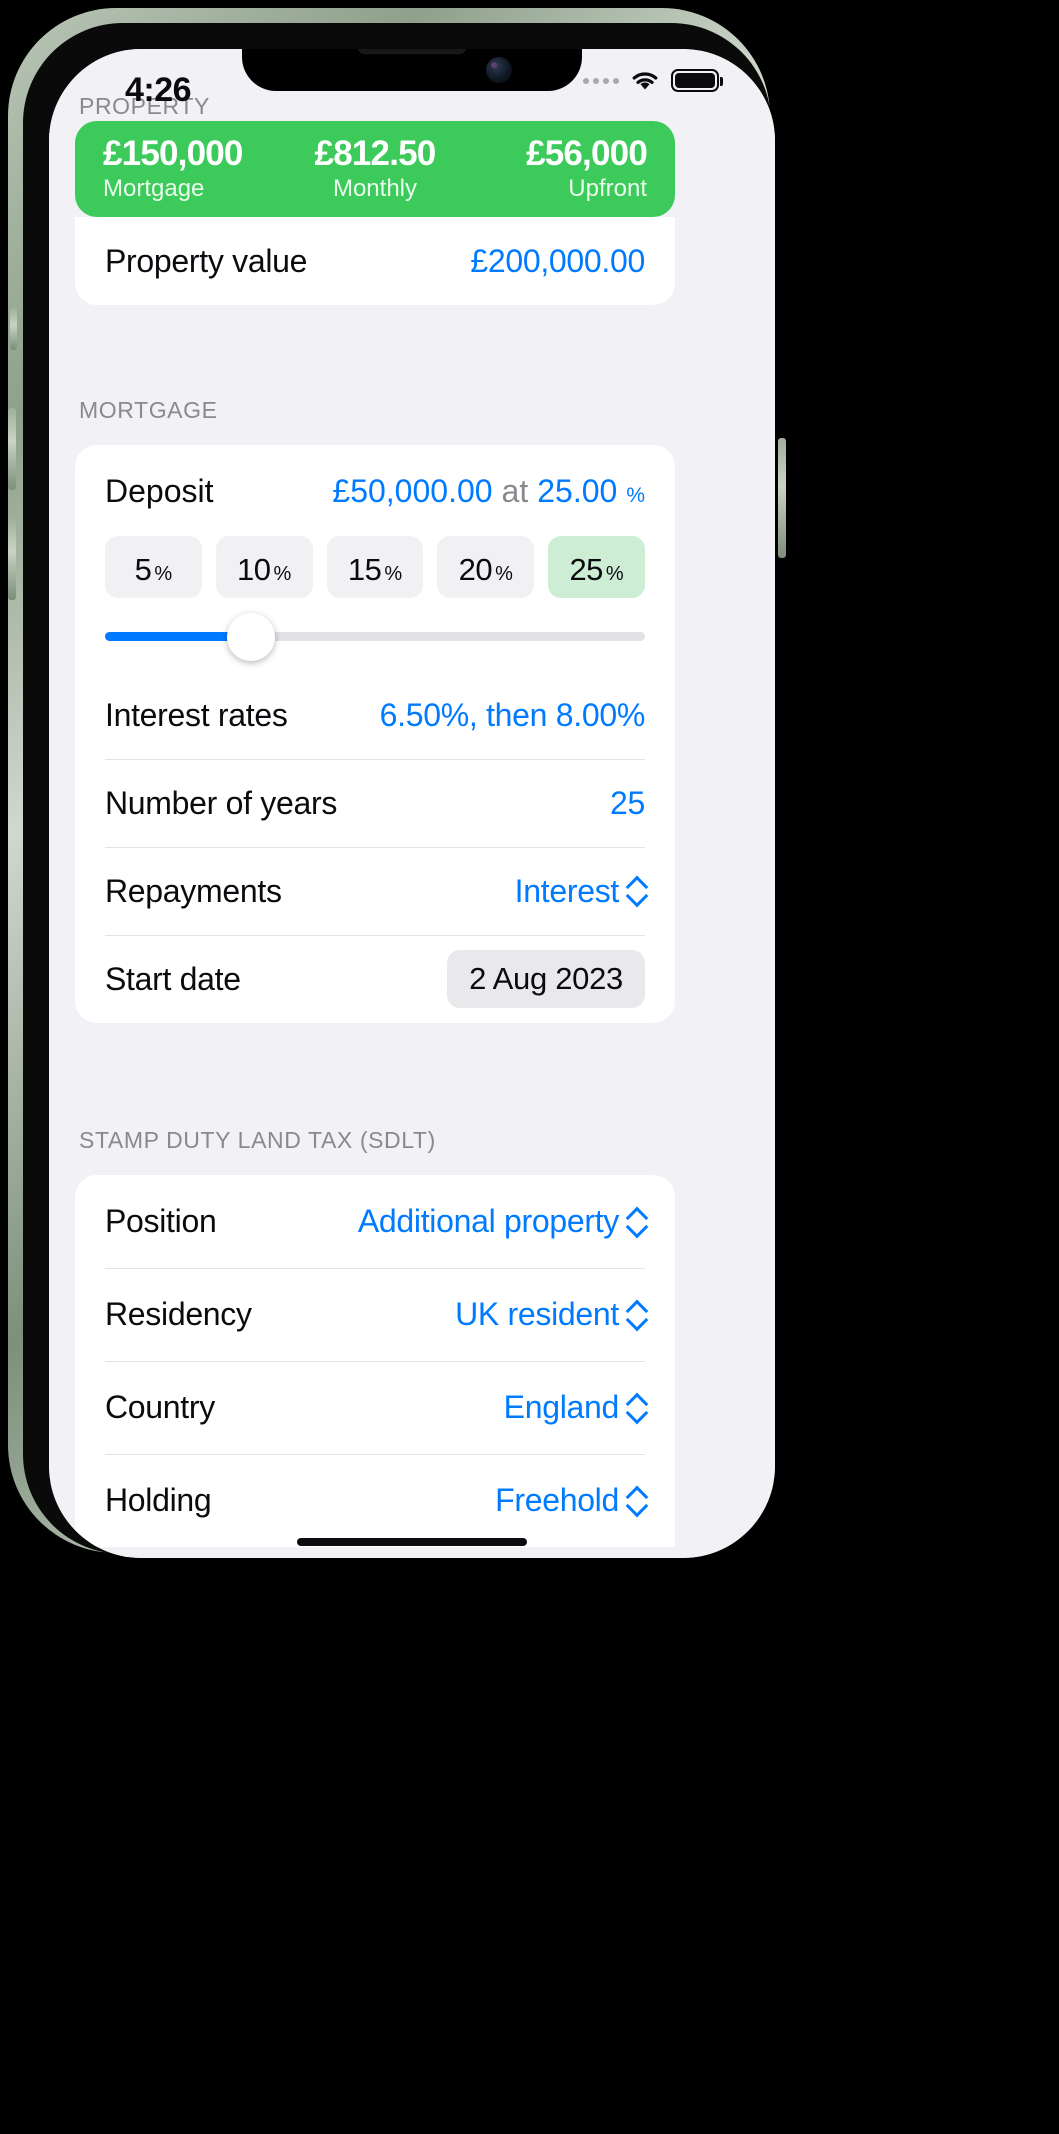  I want to click on mute-switch, so click(13, 329).